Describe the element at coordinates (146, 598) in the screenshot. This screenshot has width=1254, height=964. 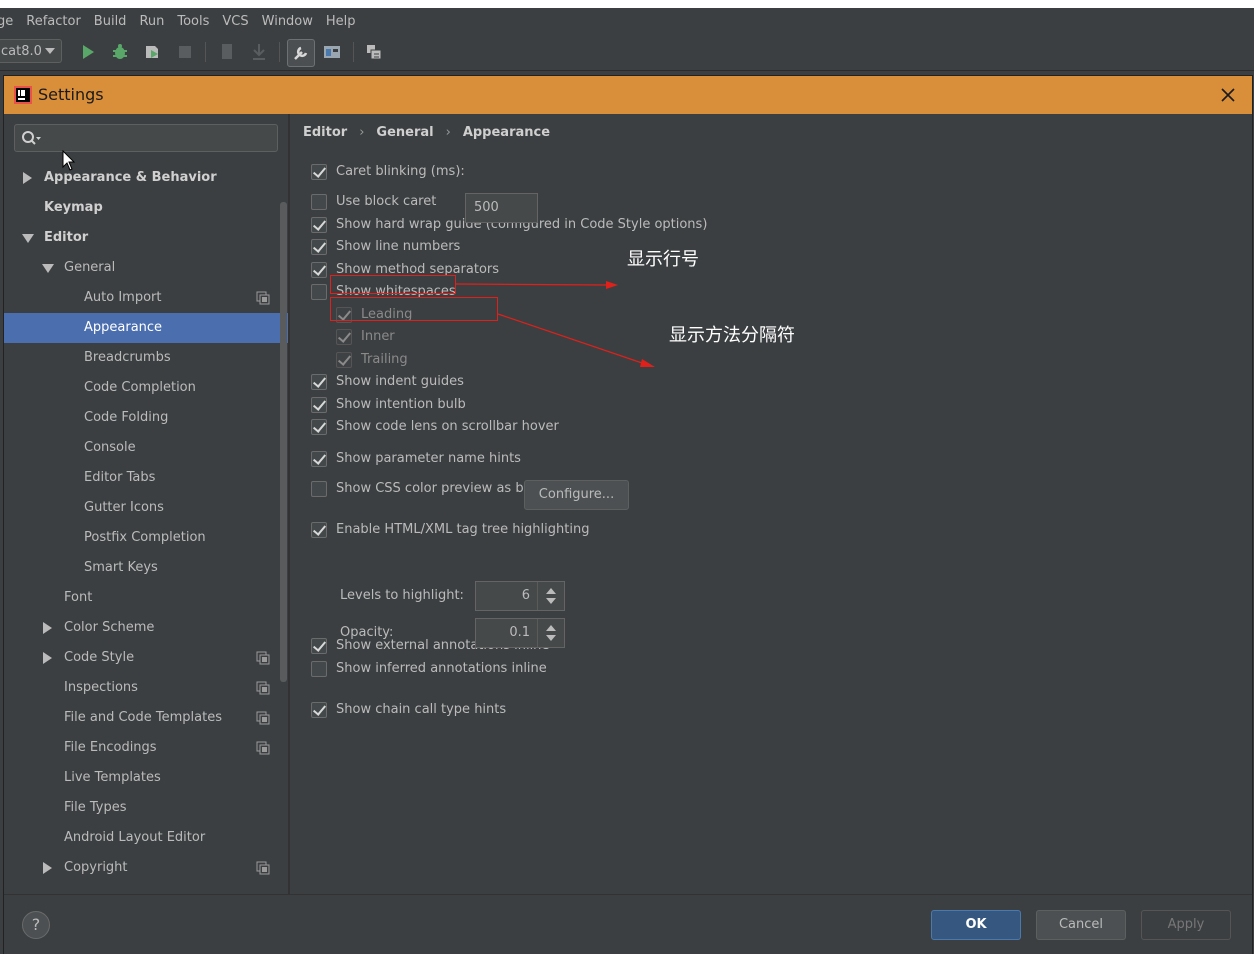
I see `tree-item-font: Font` at that location.